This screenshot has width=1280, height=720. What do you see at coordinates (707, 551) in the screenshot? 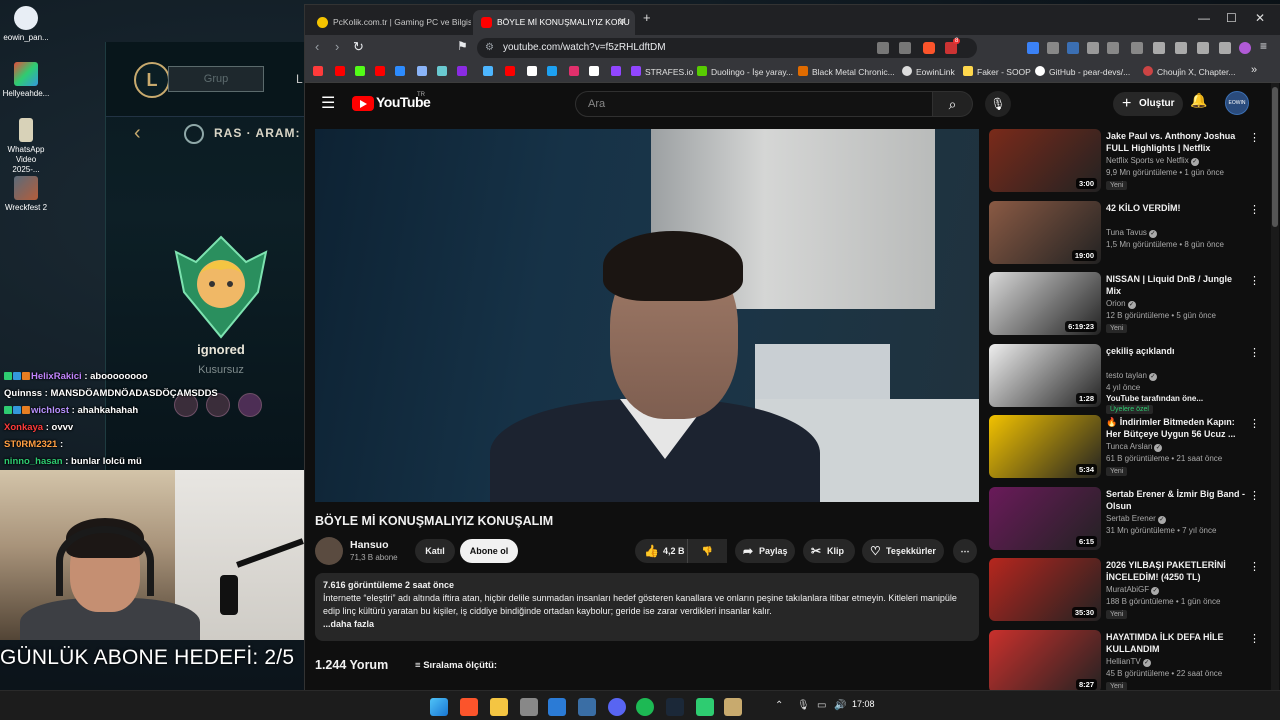
I see `dislike-button: 👎` at bounding box center [707, 551].